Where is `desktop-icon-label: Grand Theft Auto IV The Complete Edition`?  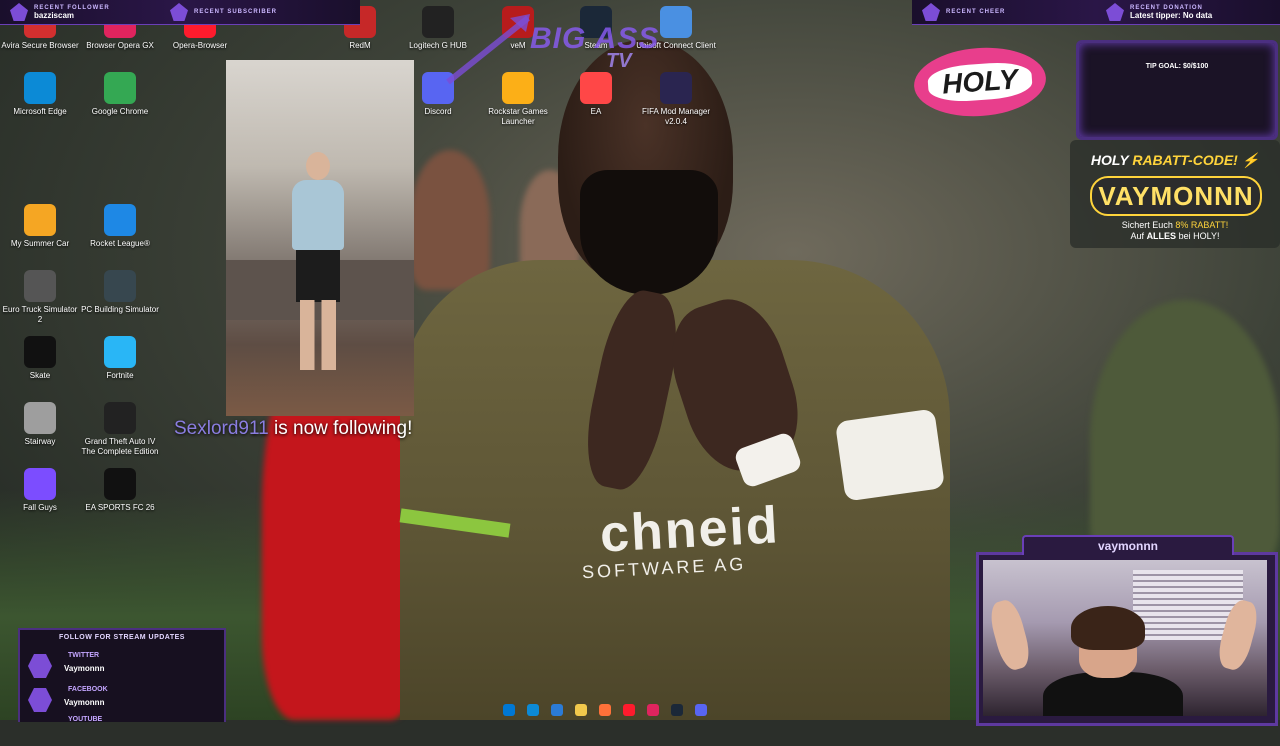
desktop-icon-label: Grand Theft Auto IV The Complete Edition is located at coordinates (120, 446).